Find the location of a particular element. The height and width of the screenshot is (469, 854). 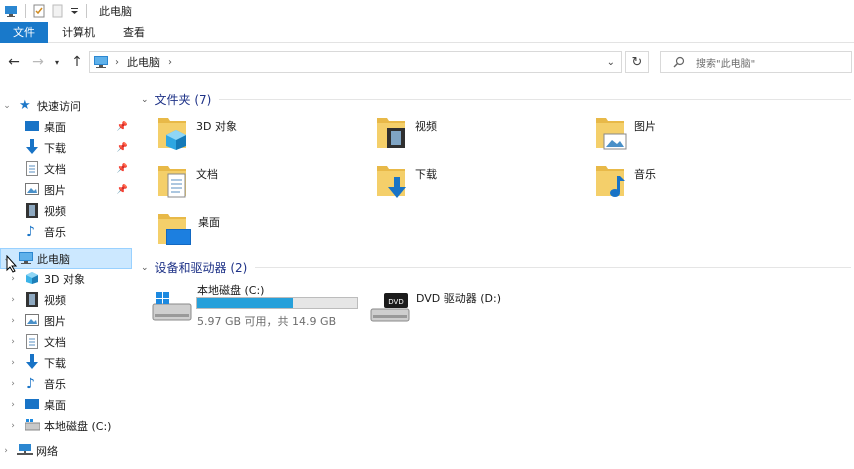

folder-3d-objects: 3D 对象 is located at coordinates (196, 132).